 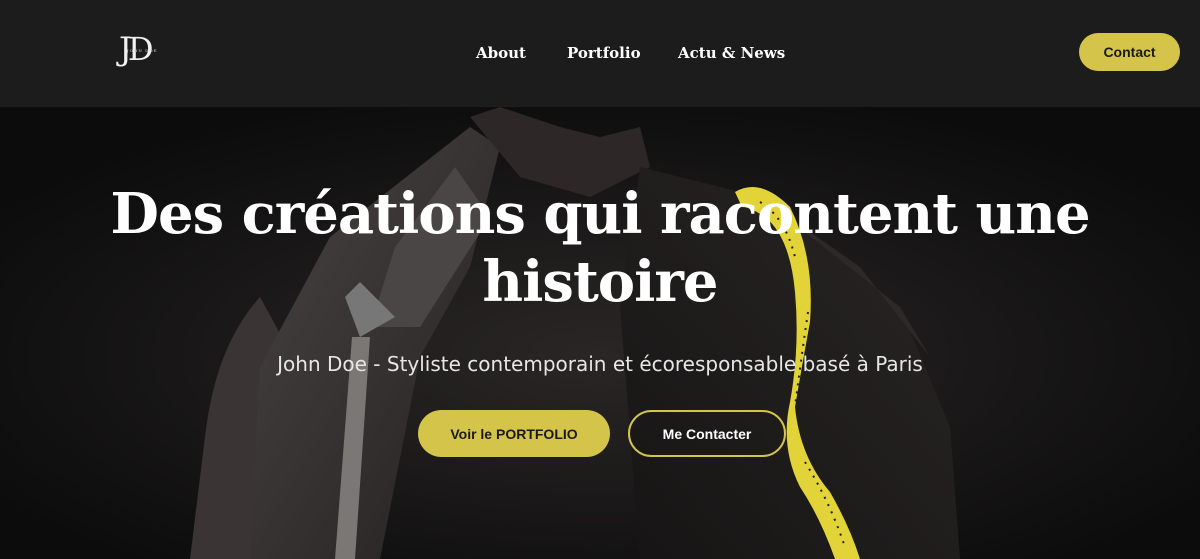 What do you see at coordinates (731, 53) in the screenshot?
I see `nav-news-link: Actu & News` at bounding box center [731, 53].